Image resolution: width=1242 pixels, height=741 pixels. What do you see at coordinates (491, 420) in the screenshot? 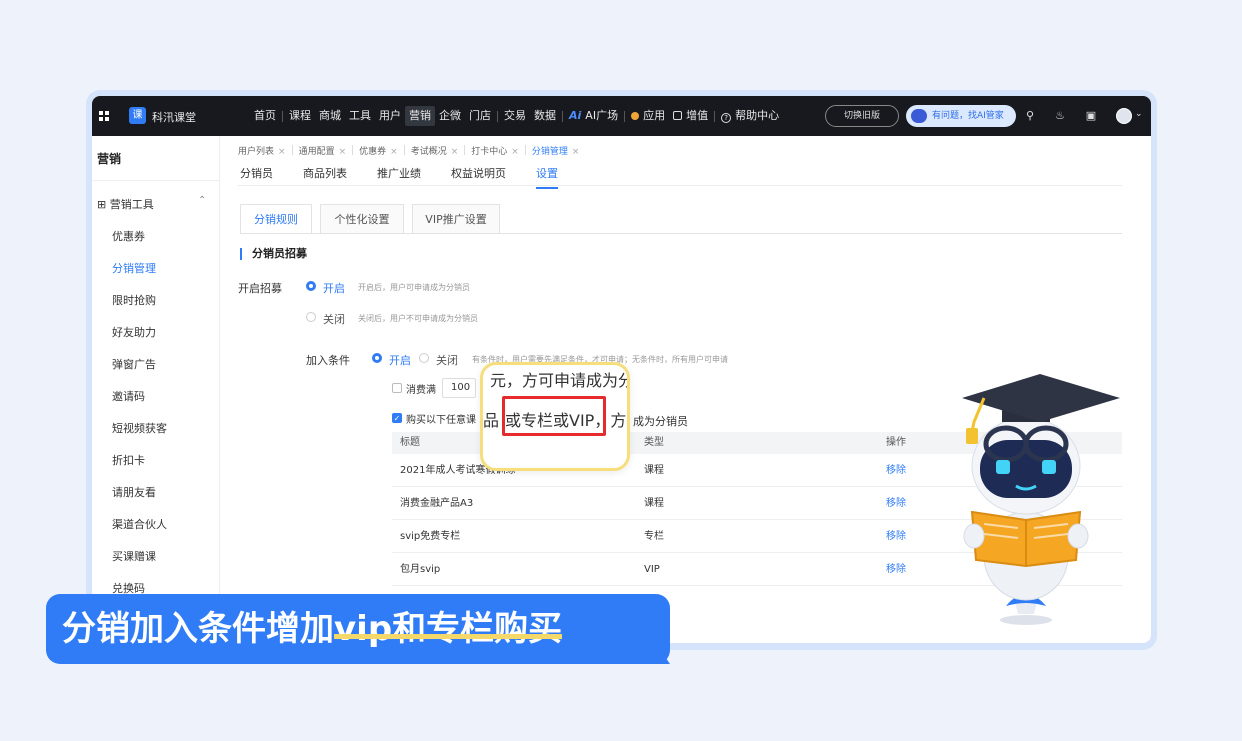
I see `zoom-text-pre: 品` at bounding box center [491, 420].